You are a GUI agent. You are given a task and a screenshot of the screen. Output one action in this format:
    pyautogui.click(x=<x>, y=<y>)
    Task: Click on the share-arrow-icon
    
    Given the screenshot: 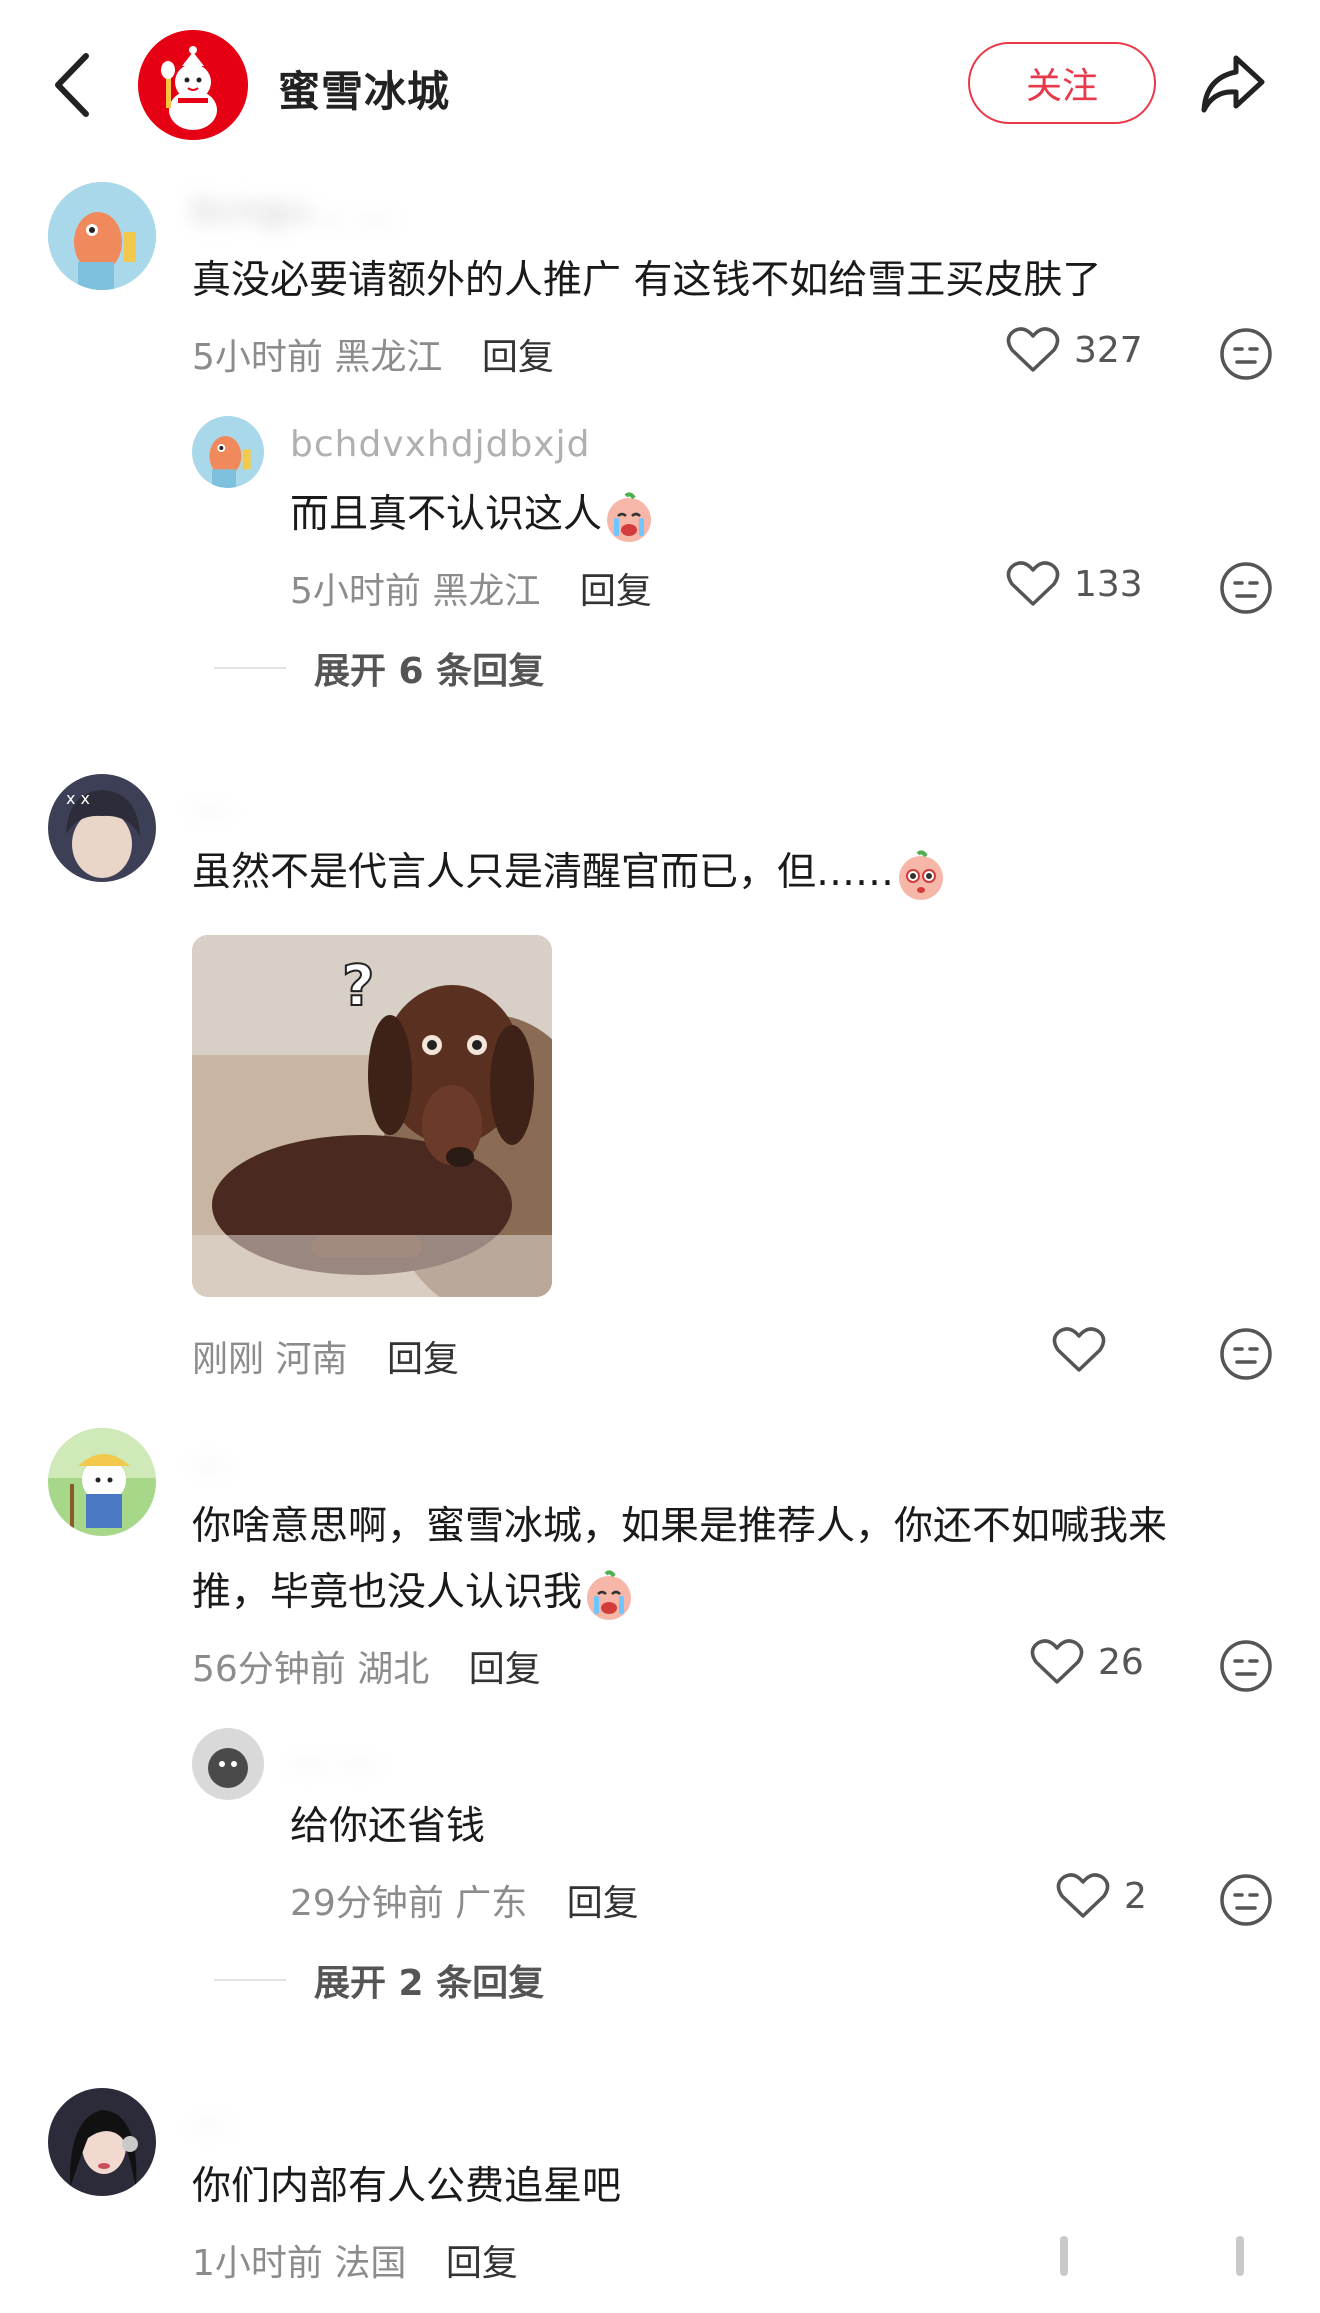 What is the action you would take?
    pyautogui.click(x=1233, y=84)
    